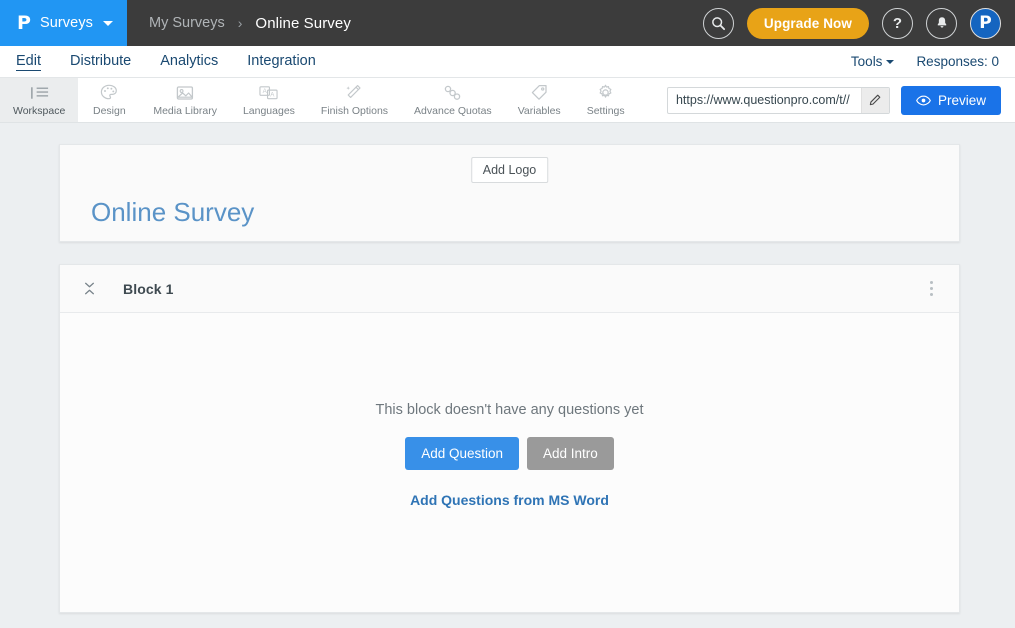 This screenshot has width=1015, height=628. Describe the element at coordinates (172, 212) in the screenshot. I see `survey-title: Online Survey` at that location.